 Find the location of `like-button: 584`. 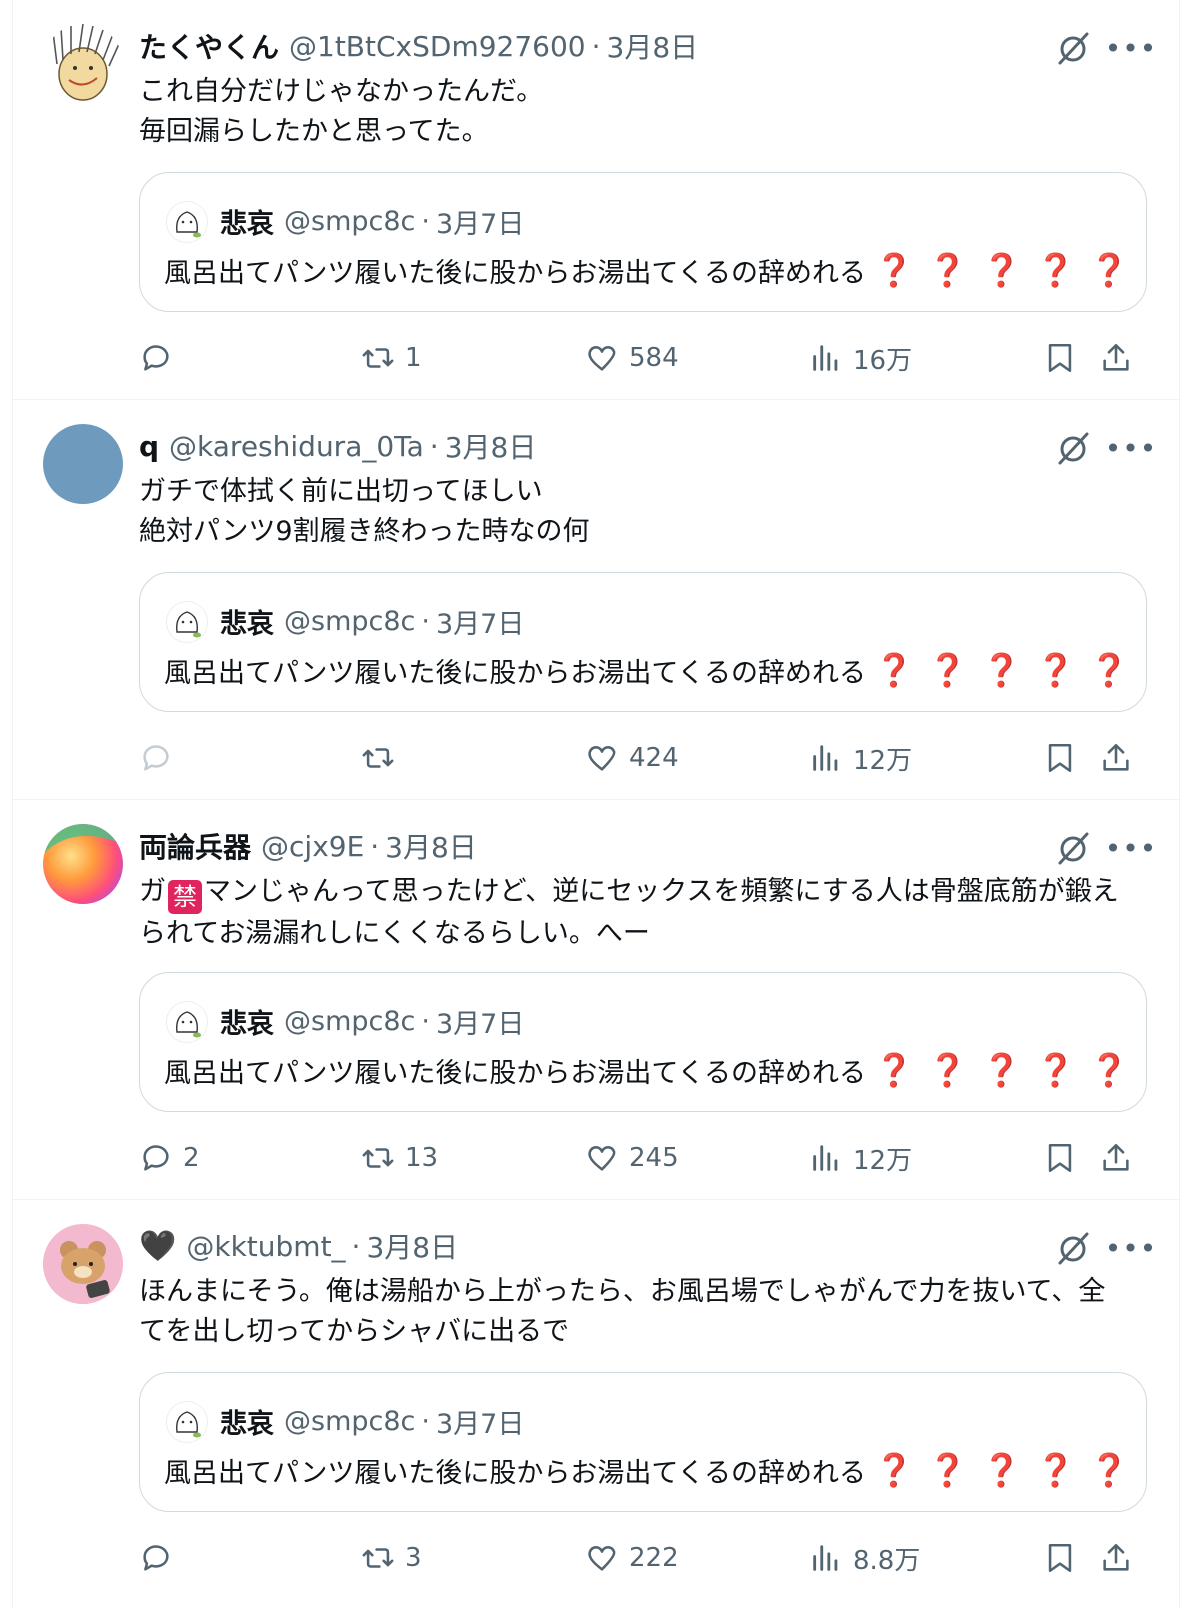

like-button: 584 is located at coordinates (632, 358).